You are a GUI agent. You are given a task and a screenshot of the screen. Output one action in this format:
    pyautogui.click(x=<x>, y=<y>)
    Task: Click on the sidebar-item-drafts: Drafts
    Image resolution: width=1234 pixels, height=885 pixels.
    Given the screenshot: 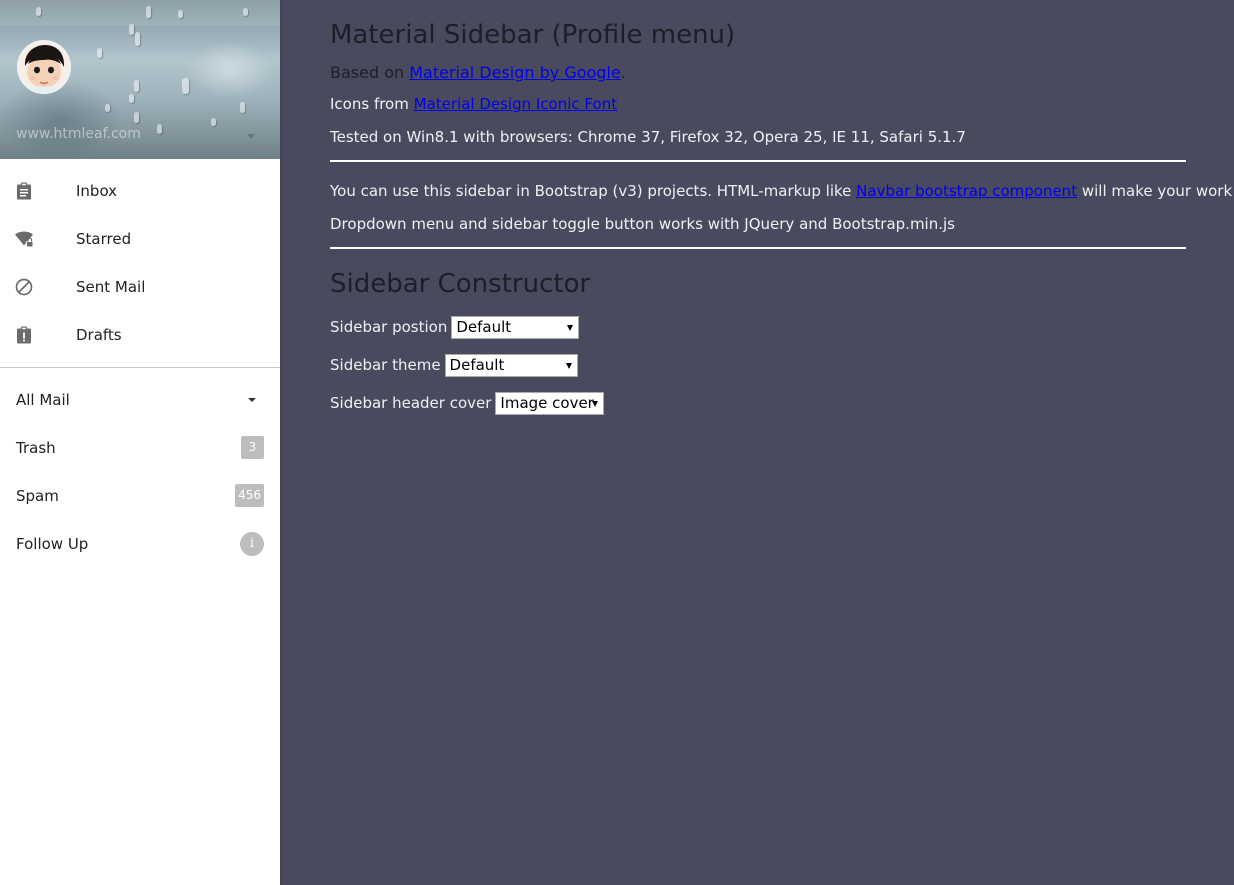 What is the action you would take?
    pyautogui.click(x=140, y=335)
    